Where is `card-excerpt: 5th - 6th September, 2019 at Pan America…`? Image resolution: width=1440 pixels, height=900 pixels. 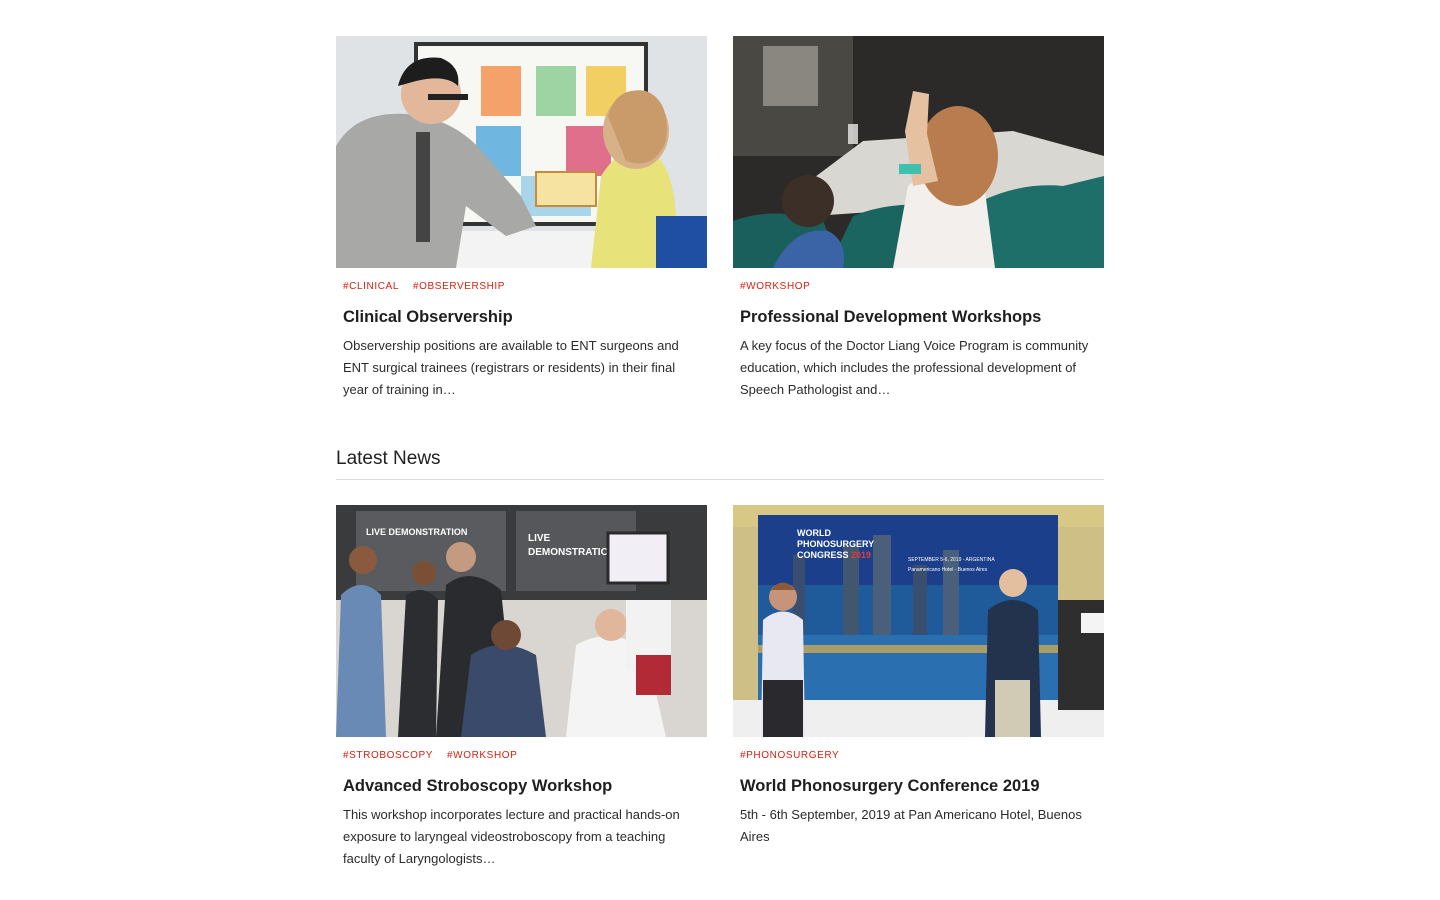
card-excerpt: 5th - 6th September, 2019 at Pan America… is located at coordinates (911, 825).